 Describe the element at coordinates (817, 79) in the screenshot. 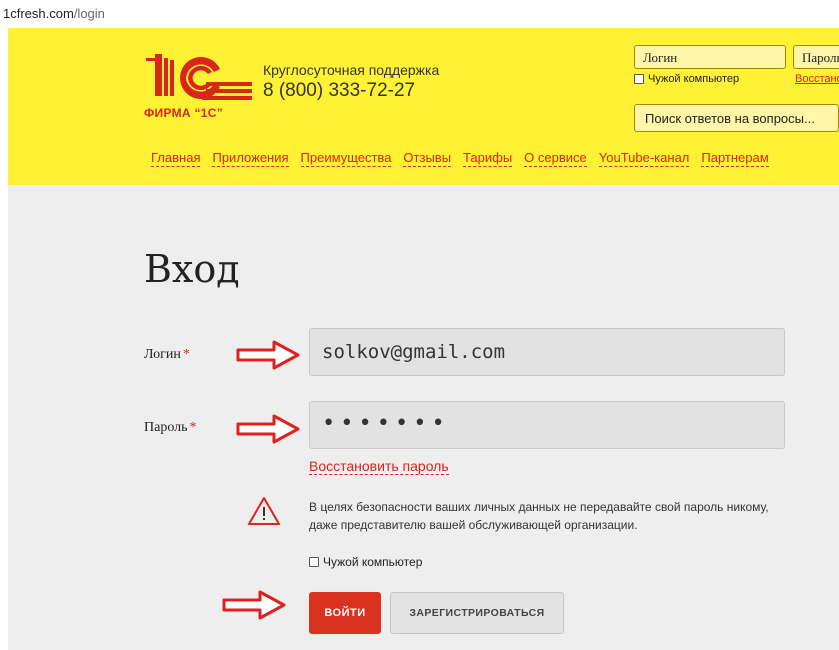

I see `header-restore-link: Восстановить` at that location.